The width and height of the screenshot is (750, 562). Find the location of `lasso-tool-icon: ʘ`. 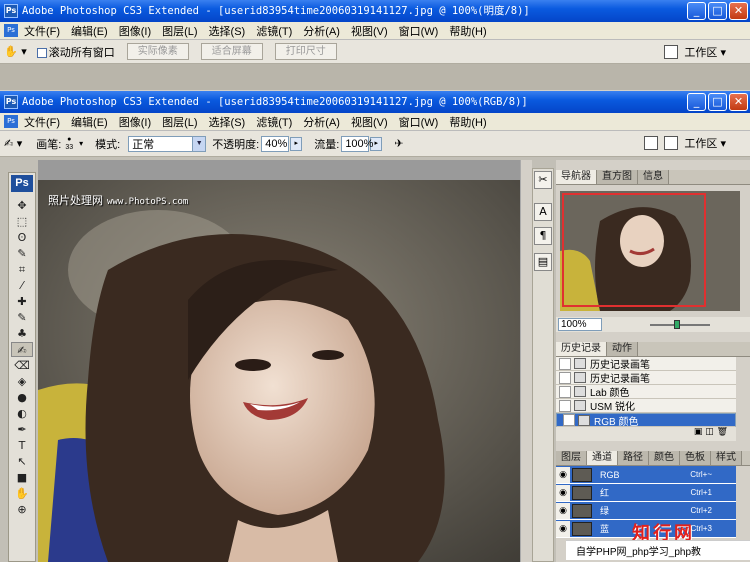

lasso-tool-icon: ʘ is located at coordinates (22, 237).